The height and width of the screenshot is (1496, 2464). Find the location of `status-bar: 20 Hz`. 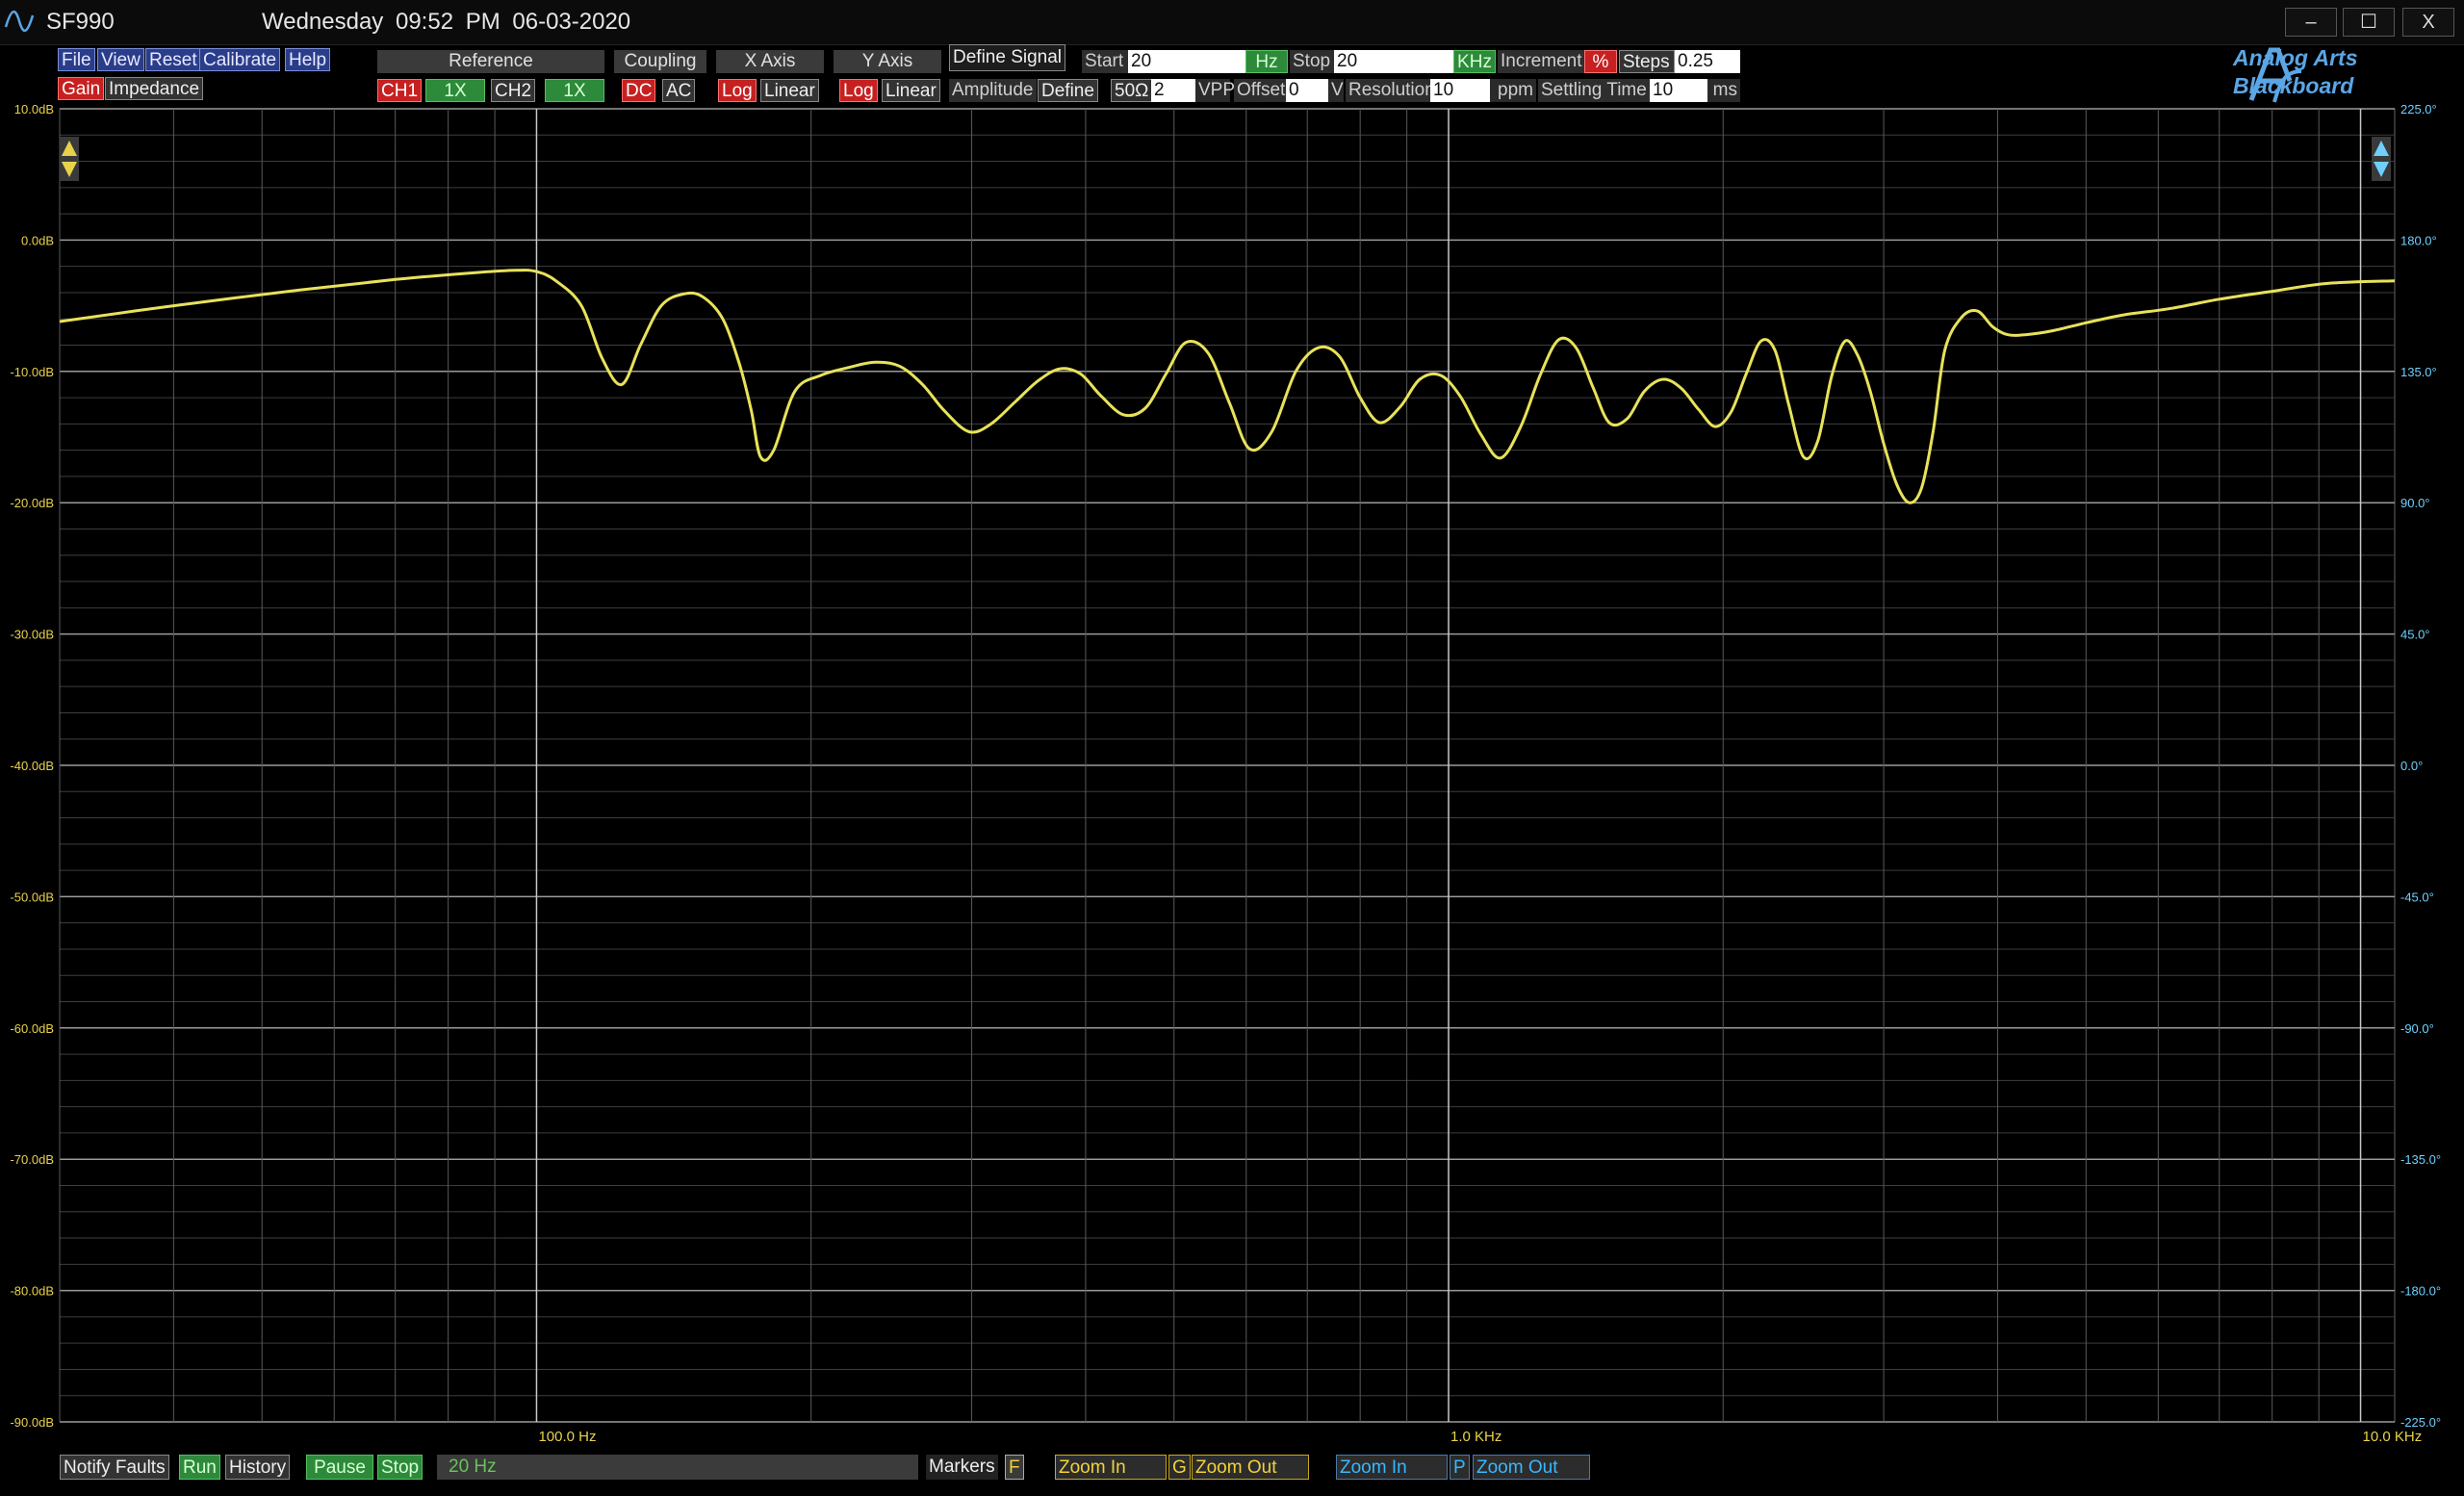

status-bar: 20 Hz is located at coordinates (677, 1467).